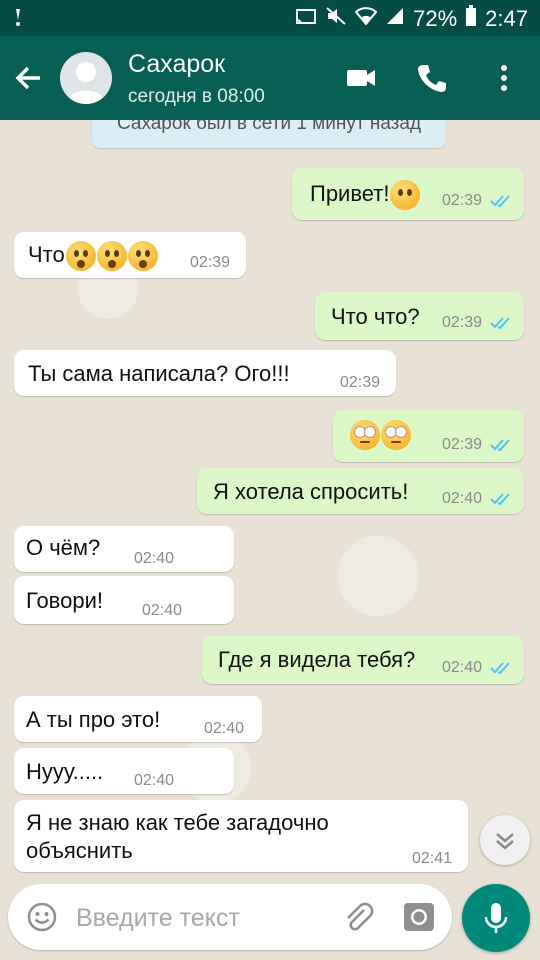 The width and height of the screenshot is (540, 960). I want to click on notification-icon, so click(18, 20).